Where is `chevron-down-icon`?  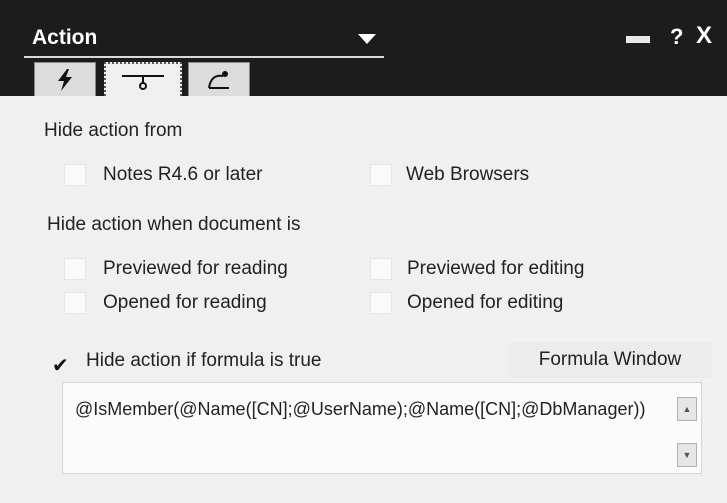 chevron-down-icon is located at coordinates (367, 39).